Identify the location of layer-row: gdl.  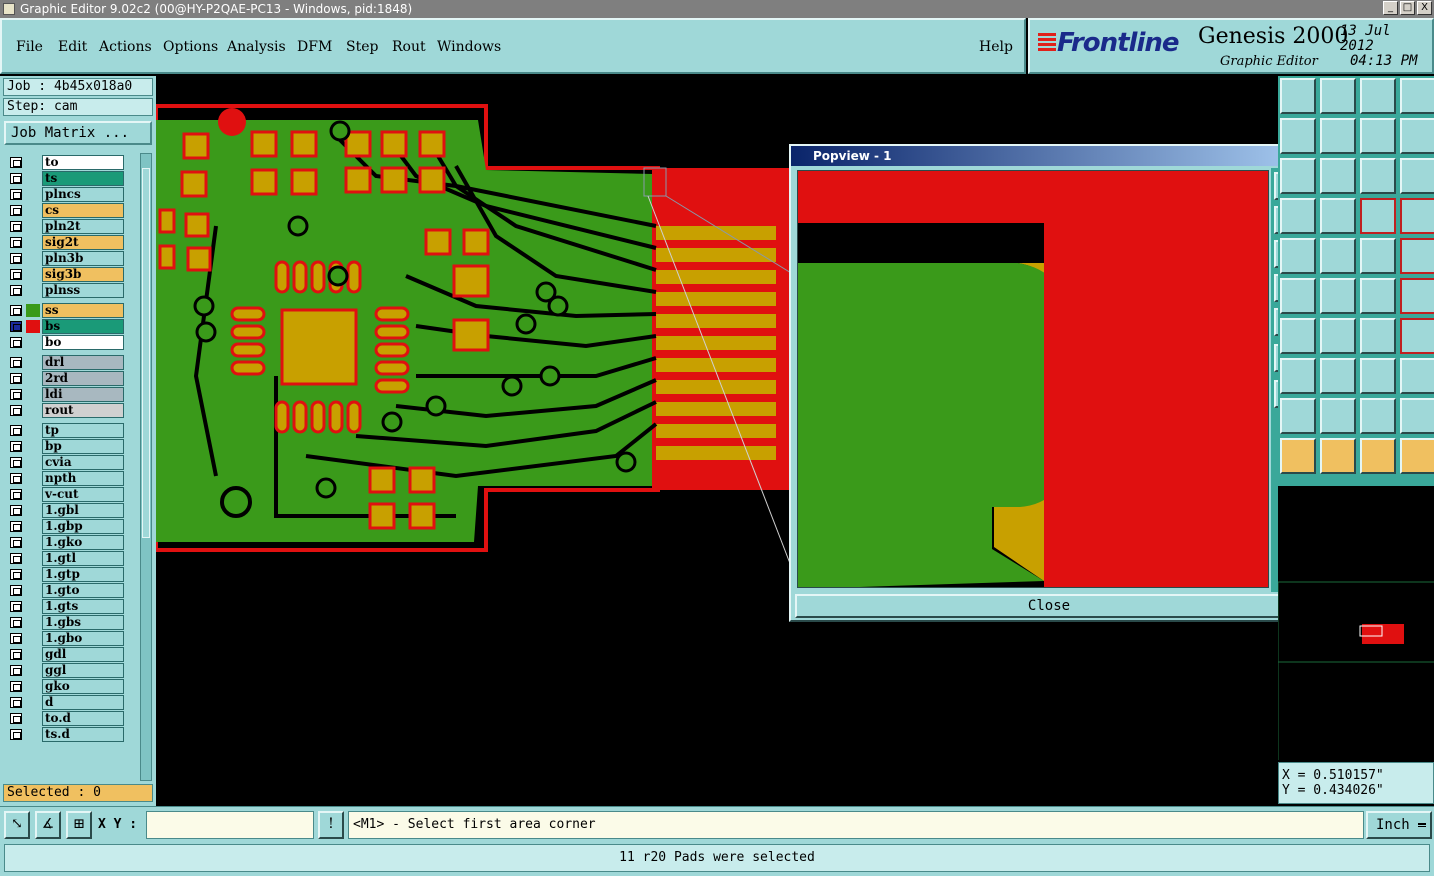
(66, 654).